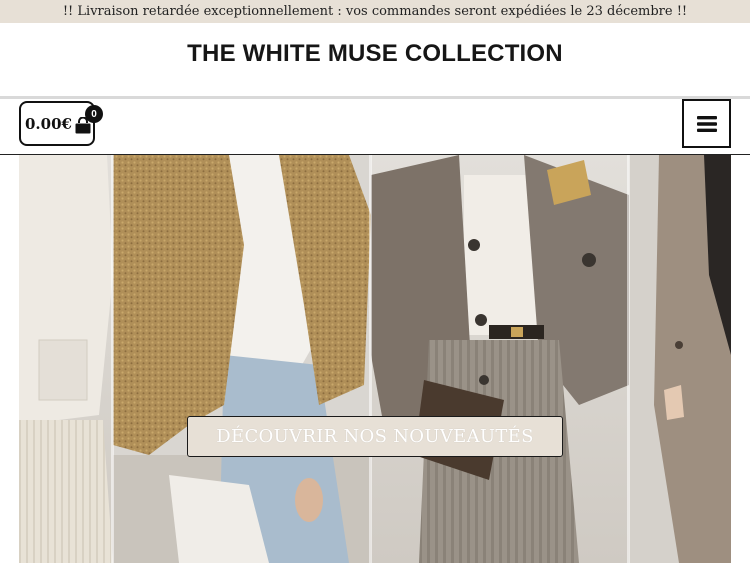 The width and height of the screenshot is (750, 563). What do you see at coordinates (94, 114) in the screenshot?
I see `cart-count-badge: 0` at bounding box center [94, 114].